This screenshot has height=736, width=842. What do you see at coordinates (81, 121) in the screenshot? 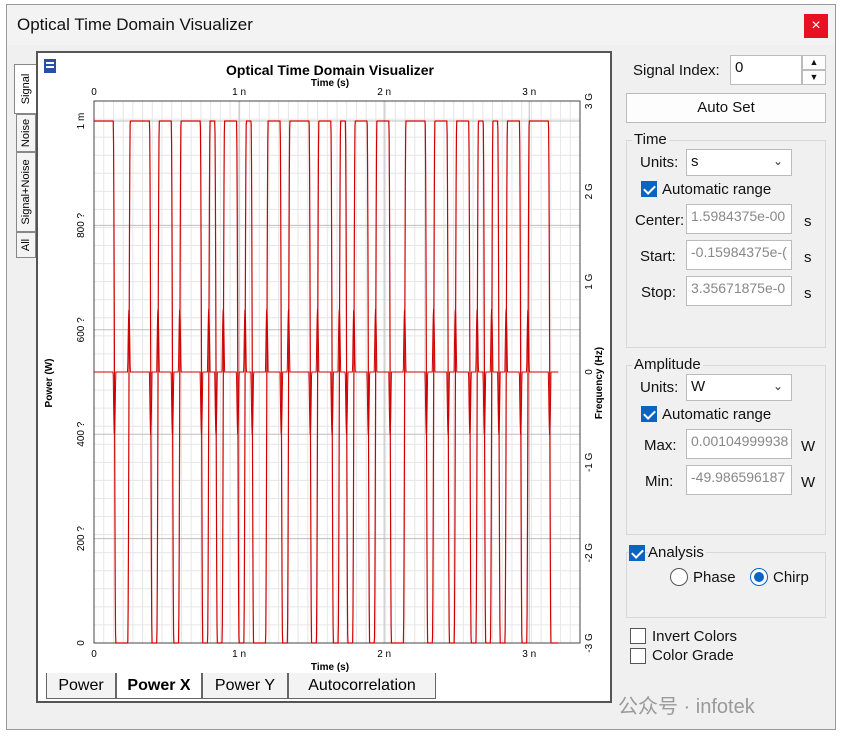
I see `y-left-tick-label: 1 m` at bounding box center [81, 121].